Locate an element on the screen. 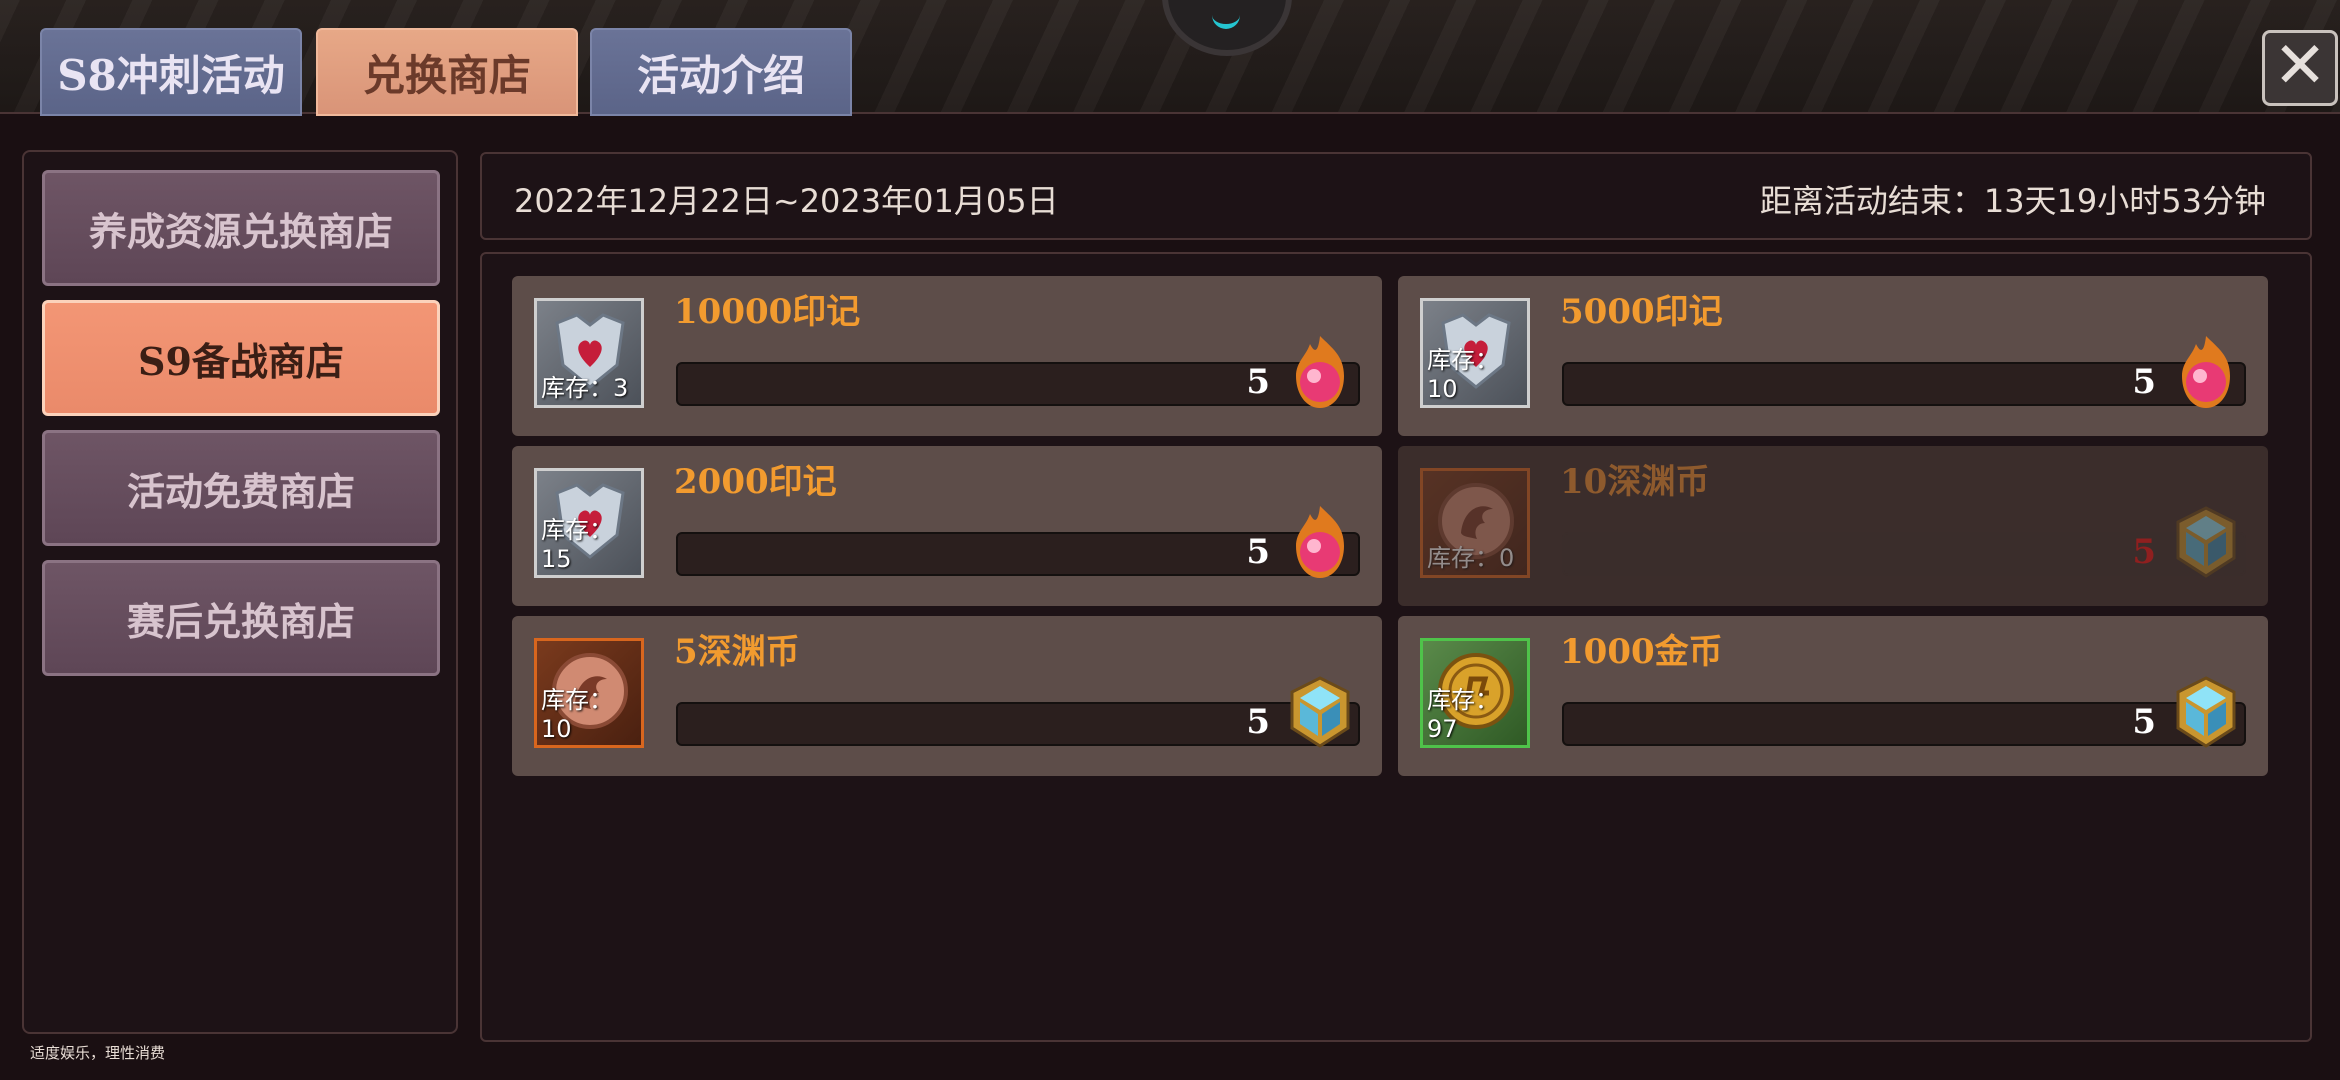 The image size is (2340, 1080). tab-event-intro: 活动介绍 is located at coordinates (721, 72).